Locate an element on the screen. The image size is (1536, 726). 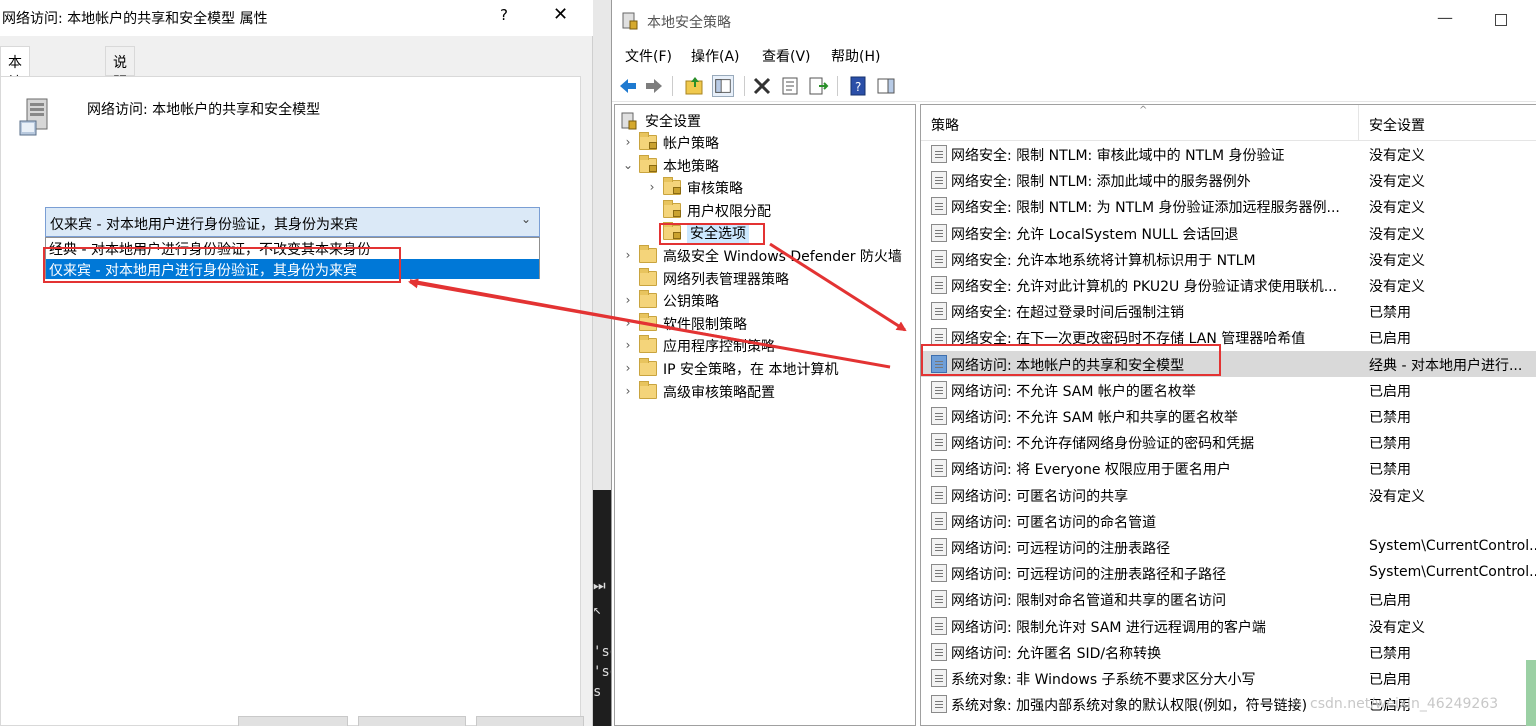
policy-row: 网络安全: 限制 NTLM: 审核此域中的 NTLM 身份验证 没有定义 is located at coordinates (1228, 154).